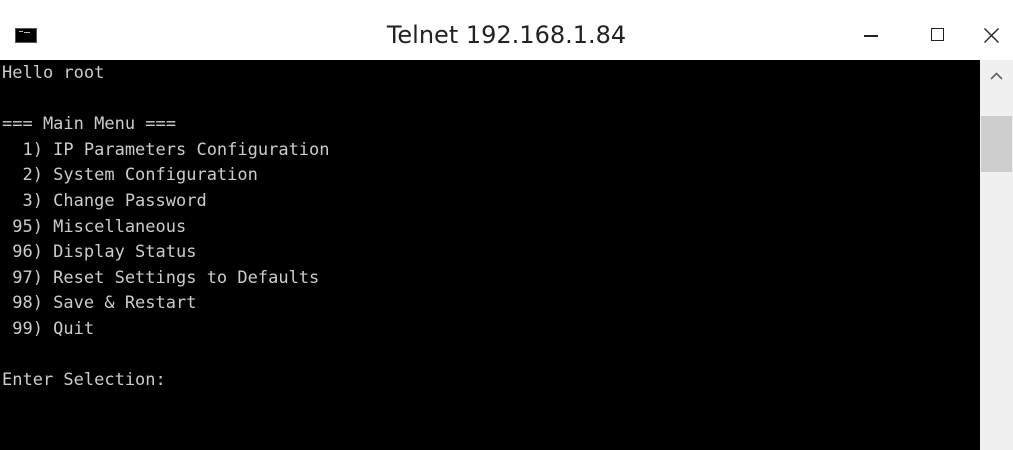 This screenshot has width=1013, height=450. Describe the element at coordinates (871, 30) in the screenshot. I see `minimize-button` at that location.